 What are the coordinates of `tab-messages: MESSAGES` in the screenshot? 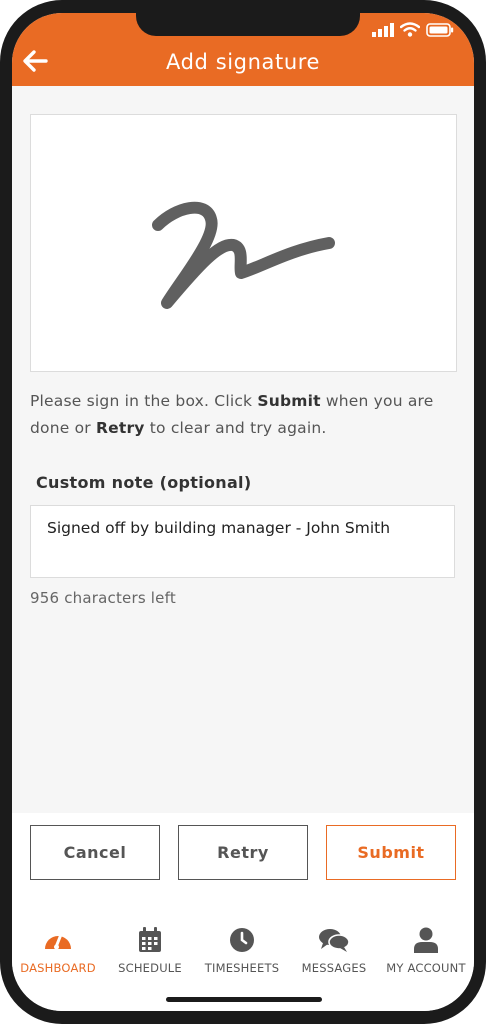 It's located at (334, 950).